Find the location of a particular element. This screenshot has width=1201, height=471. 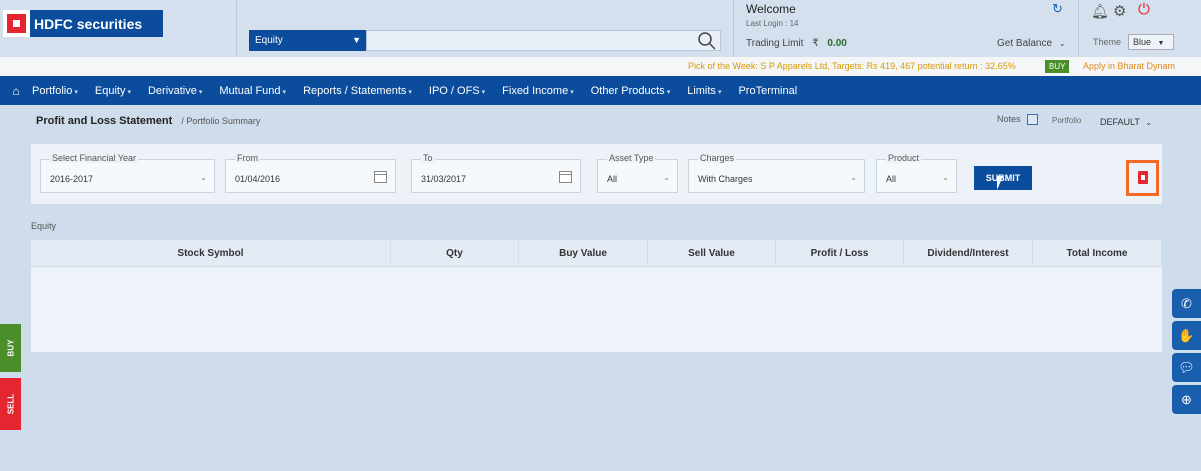

trading-limit: Trading Limit ₹ 0.00 is located at coordinates (796, 43).